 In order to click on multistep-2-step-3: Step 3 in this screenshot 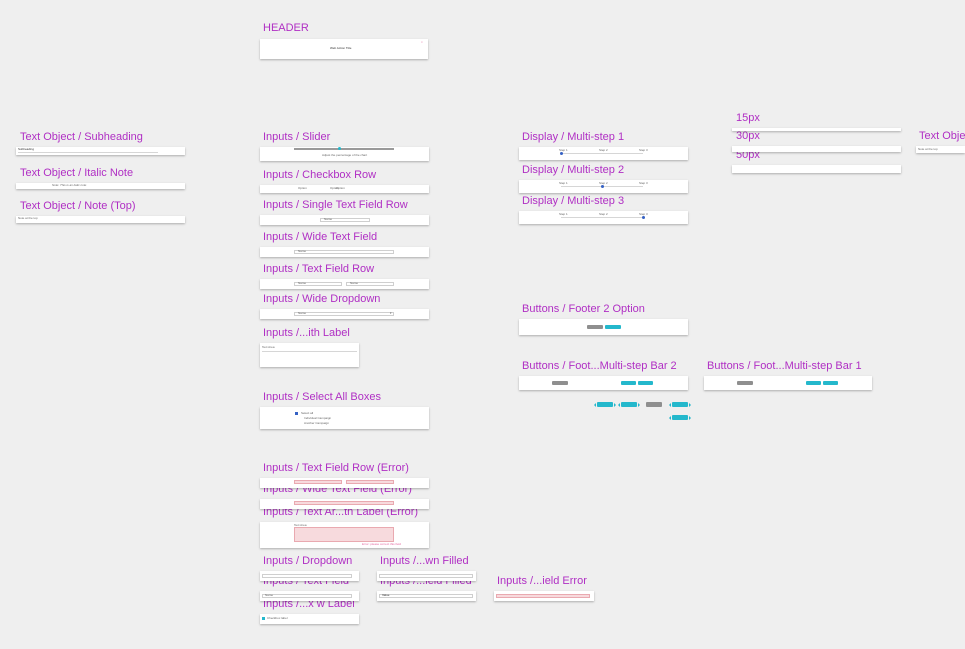, I will do `click(643, 183)`.